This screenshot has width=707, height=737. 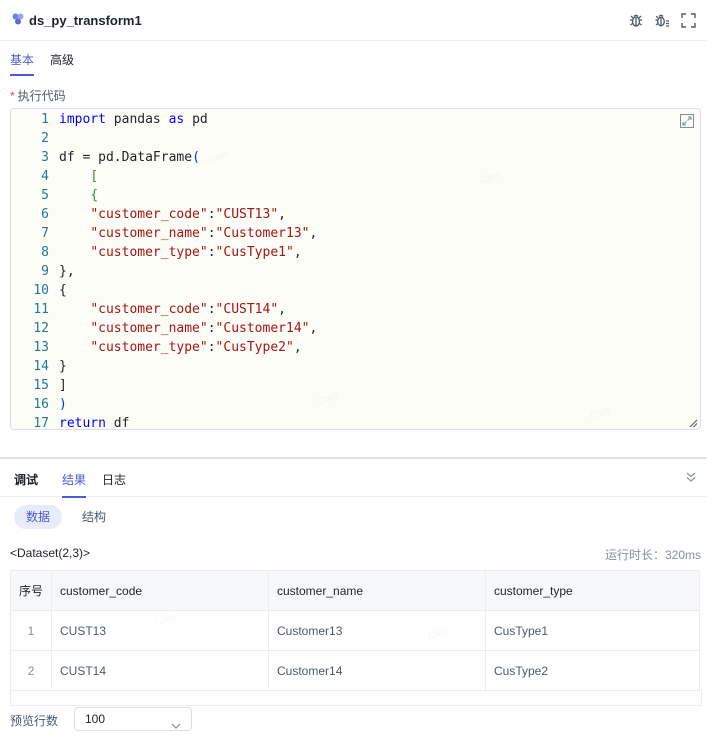 I want to click on node-title: ds_py_transform1, so click(x=85, y=20).